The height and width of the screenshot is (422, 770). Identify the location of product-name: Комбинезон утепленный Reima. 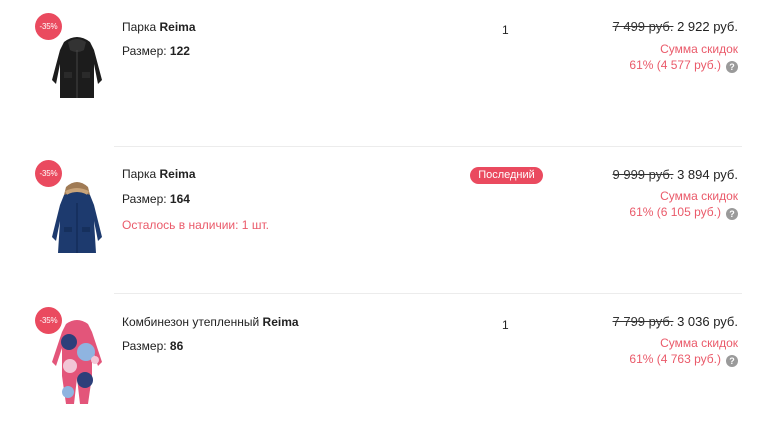
(210, 322).